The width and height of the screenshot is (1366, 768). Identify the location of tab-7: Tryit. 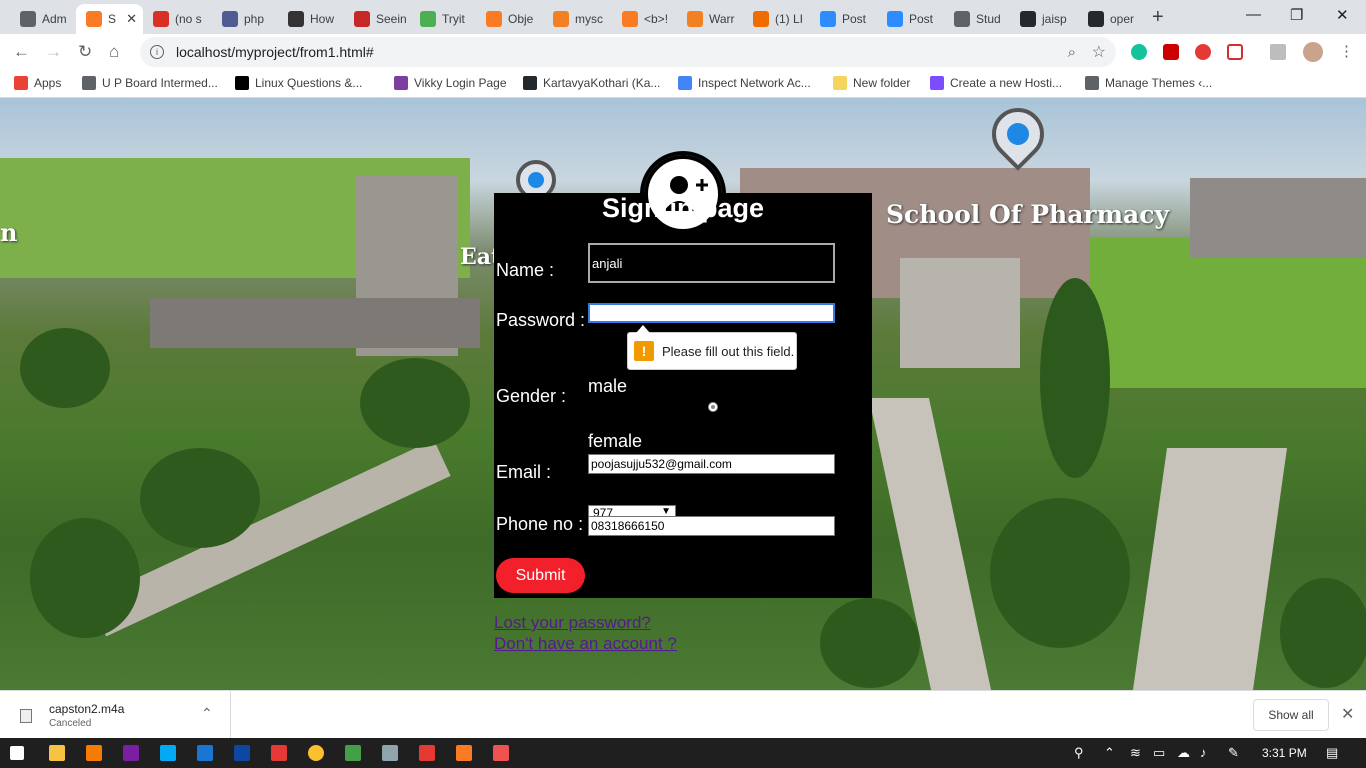
(443, 19).